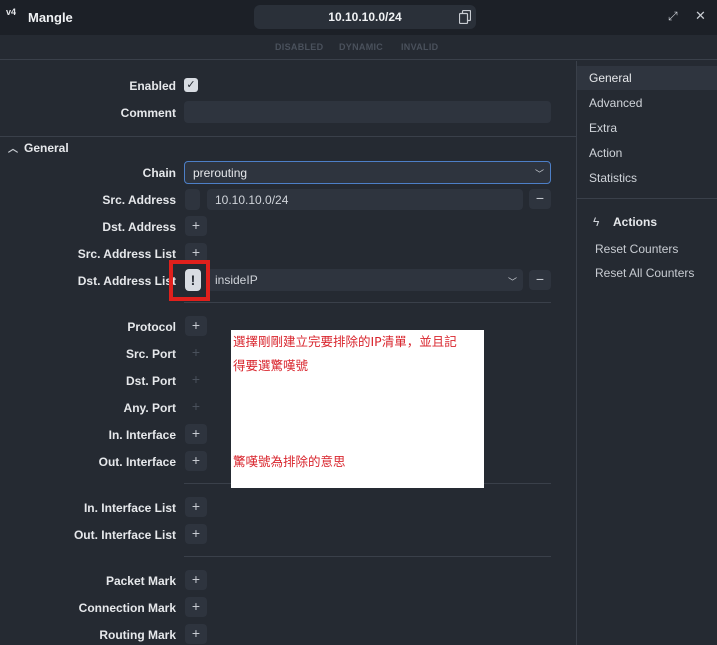  Describe the element at coordinates (139, 227) in the screenshot. I see `dst-address-label: Dst. Address` at that location.